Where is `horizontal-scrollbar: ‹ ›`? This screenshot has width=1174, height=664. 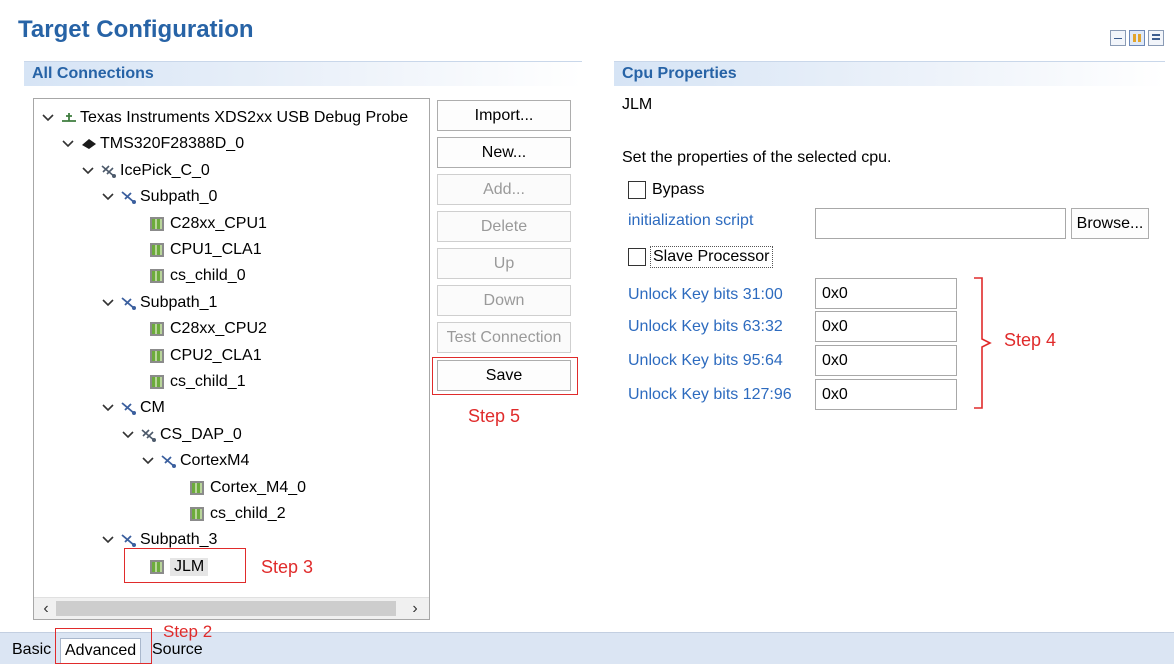
horizontal-scrollbar: ‹ › is located at coordinates (231, 608).